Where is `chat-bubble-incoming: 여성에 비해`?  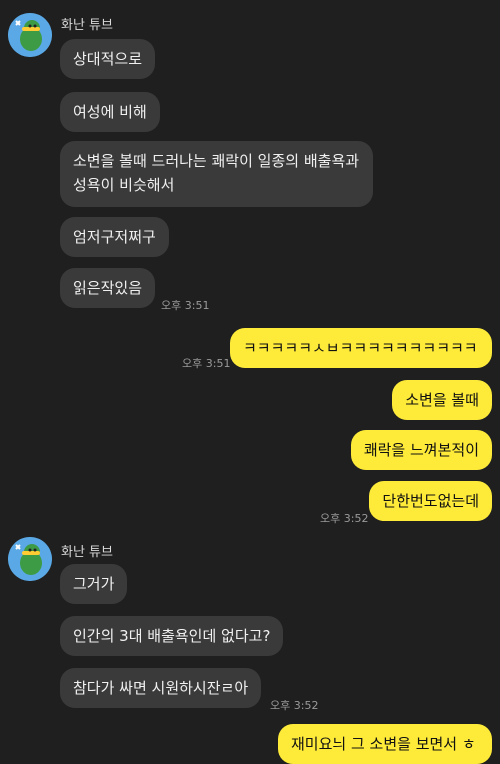
chat-bubble-incoming: 여성에 비해 is located at coordinates (110, 112).